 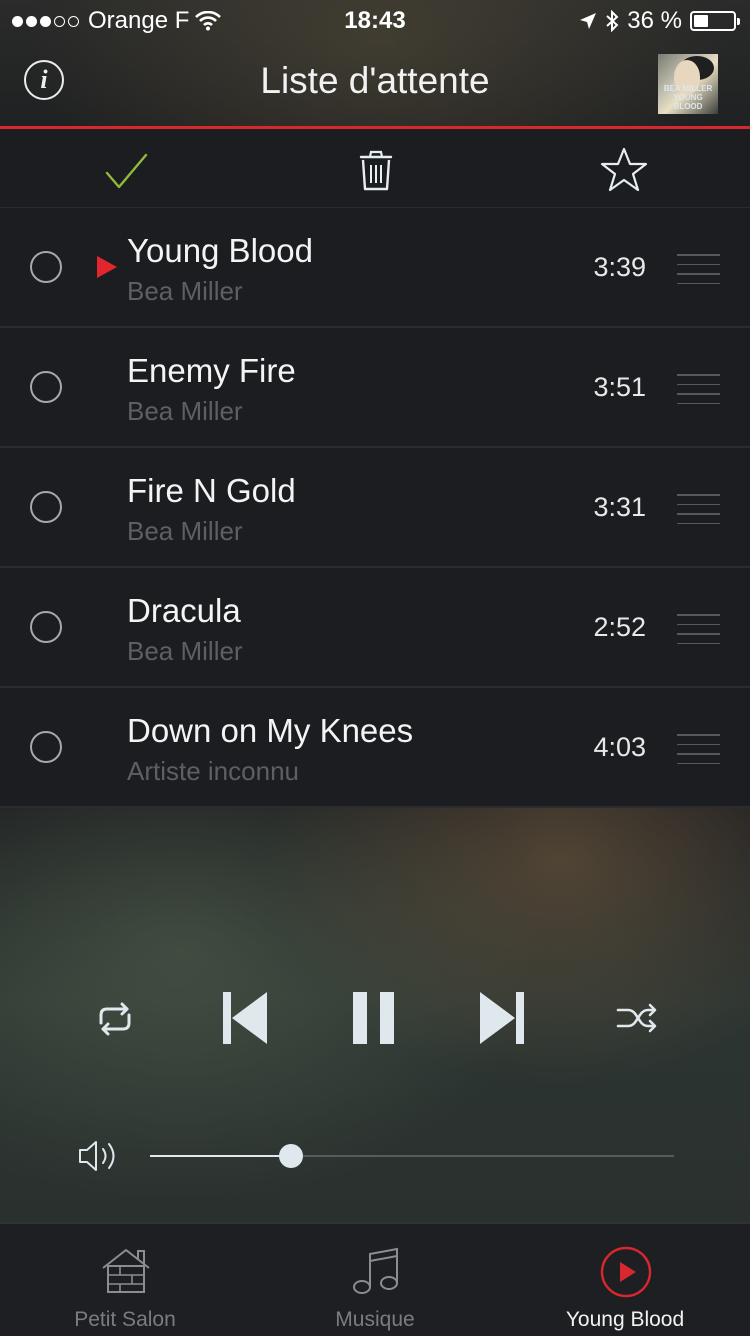 I want to click on player-controls, so click(x=375, y=1020).